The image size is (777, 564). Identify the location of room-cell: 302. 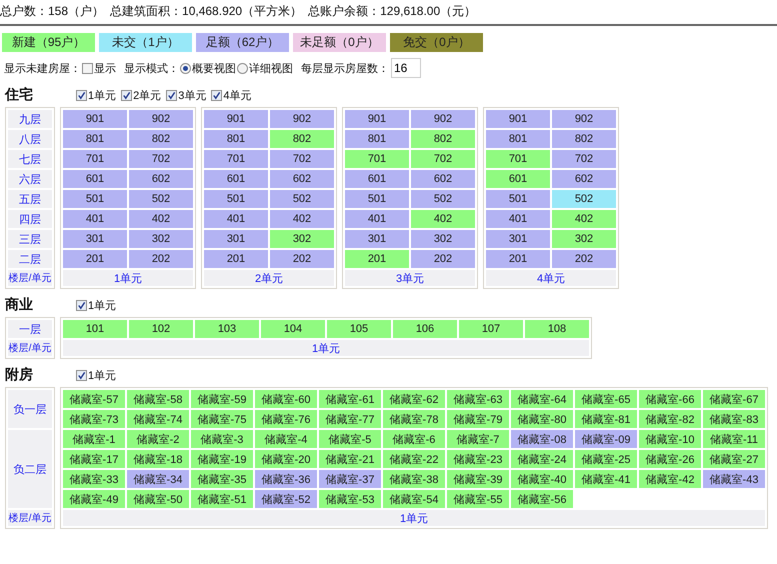
(161, 239).